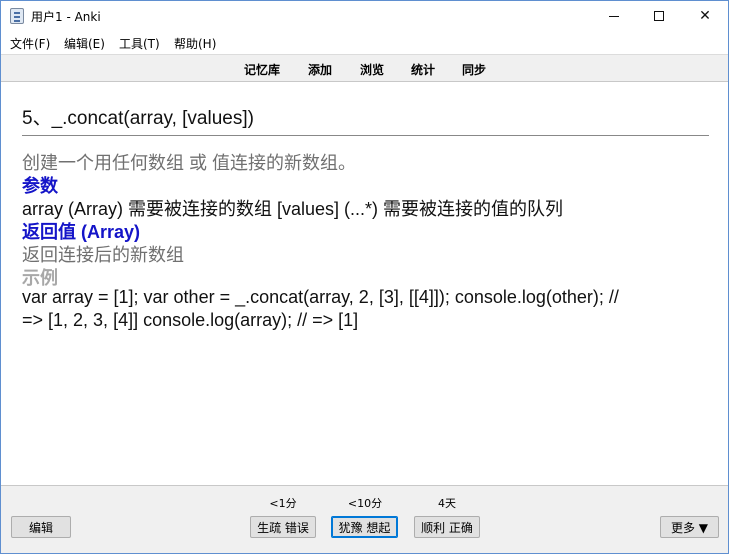  Describe the element at coordinates (17, 16) in the screenshot. I see `anki-app-icon` at that location.